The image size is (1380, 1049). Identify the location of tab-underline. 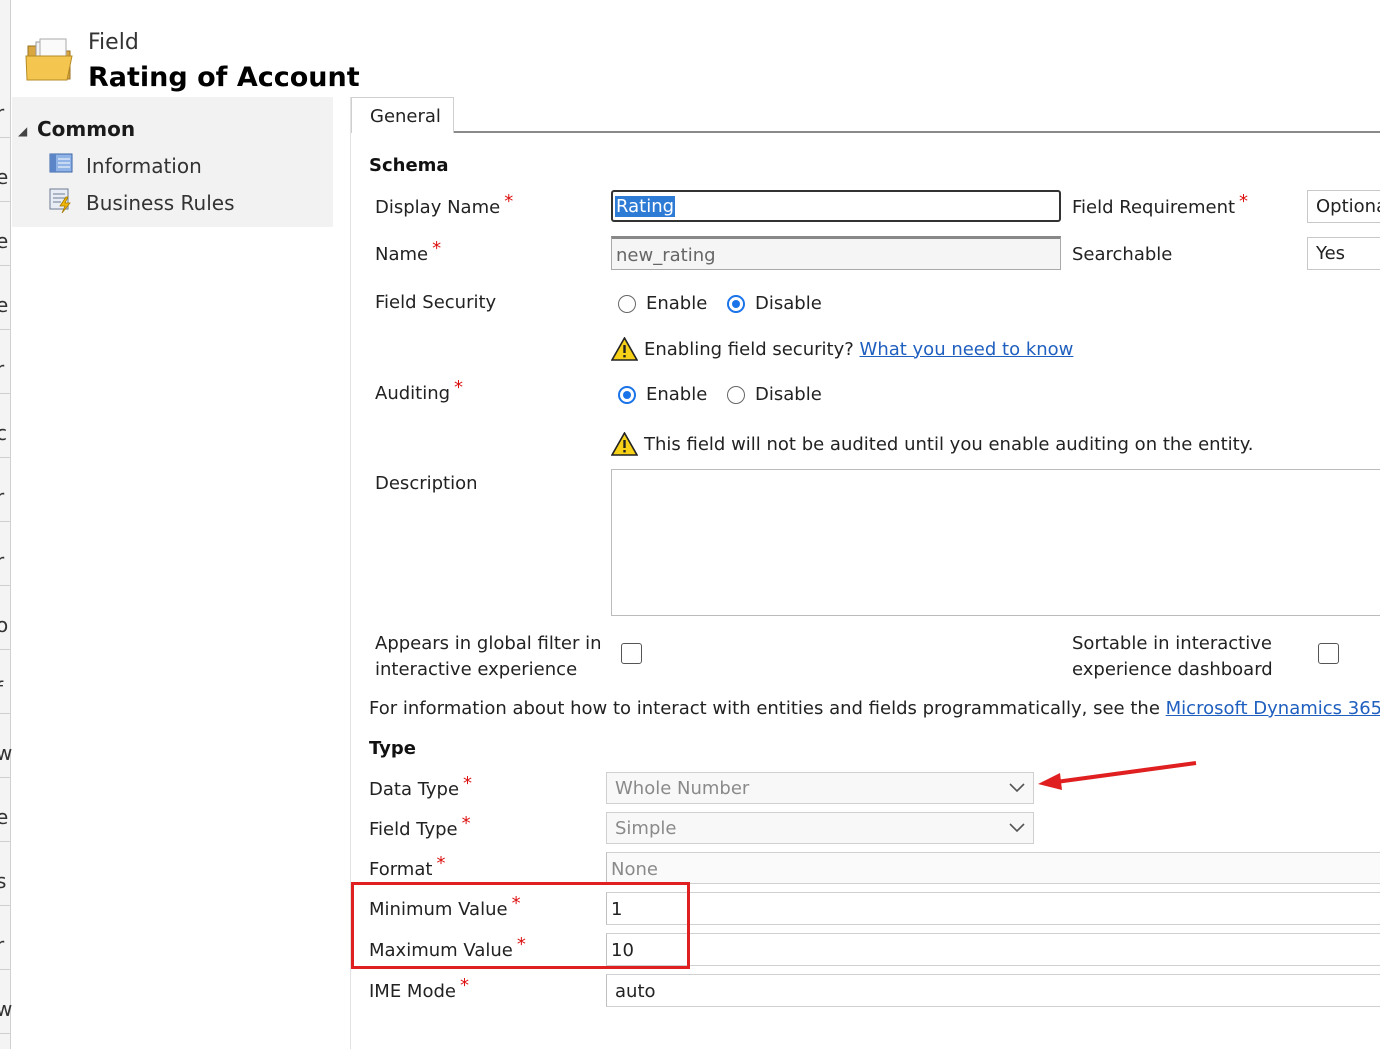
(917, 132).